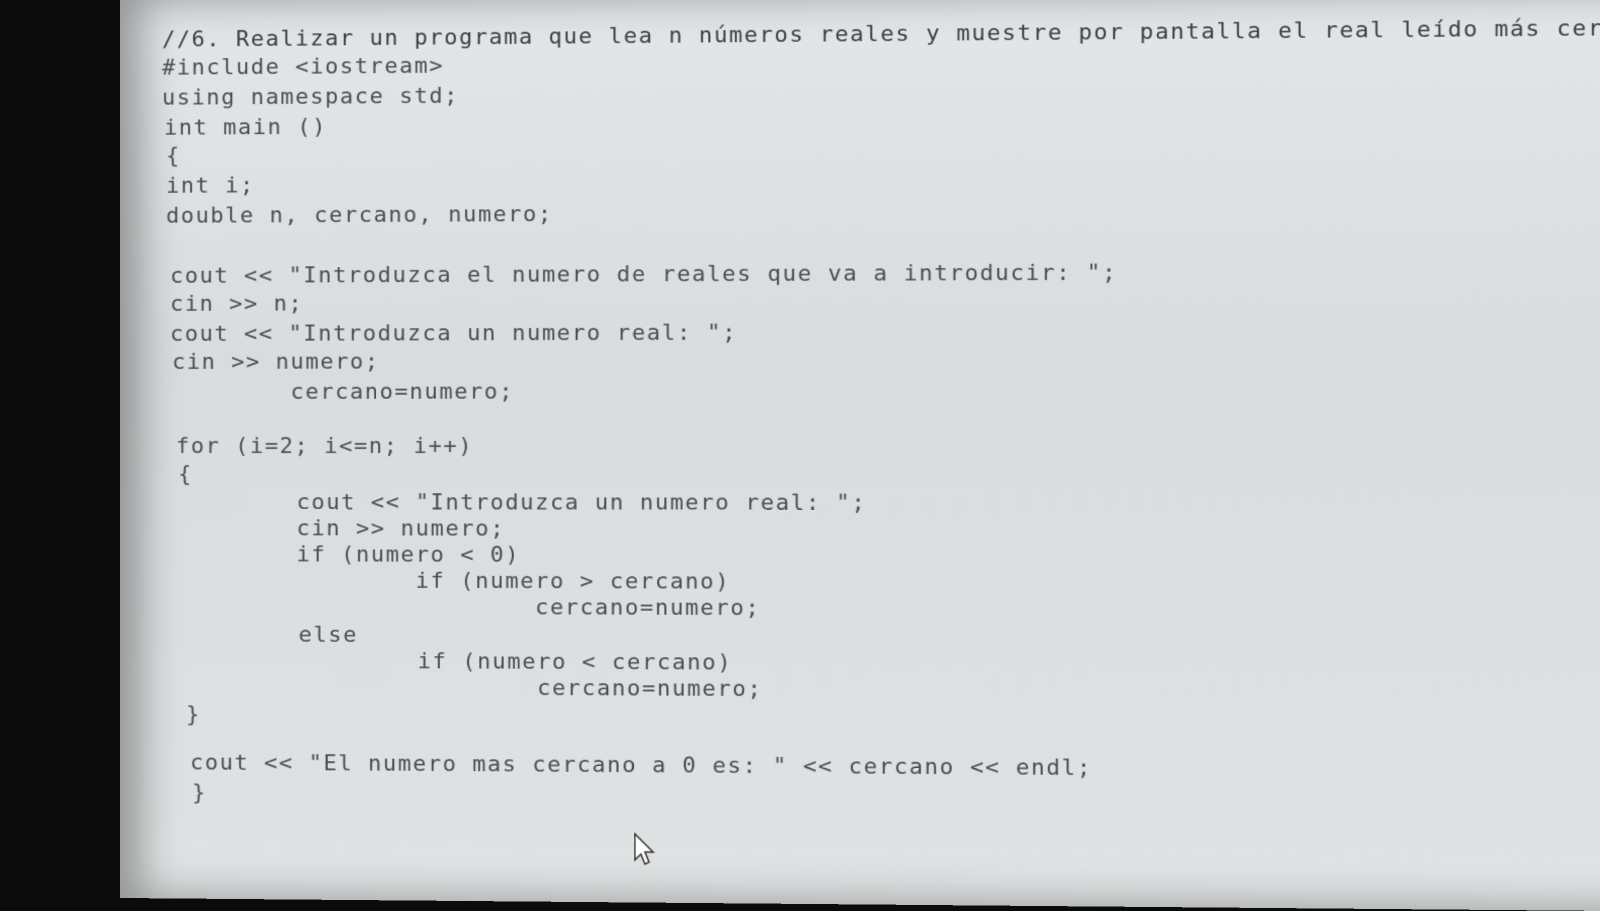 The image size is (1600, 911). What do you see at coordinates (269, 635) in the screenshot?
I see `code-line-22: else` at bounding box center [269, 635].